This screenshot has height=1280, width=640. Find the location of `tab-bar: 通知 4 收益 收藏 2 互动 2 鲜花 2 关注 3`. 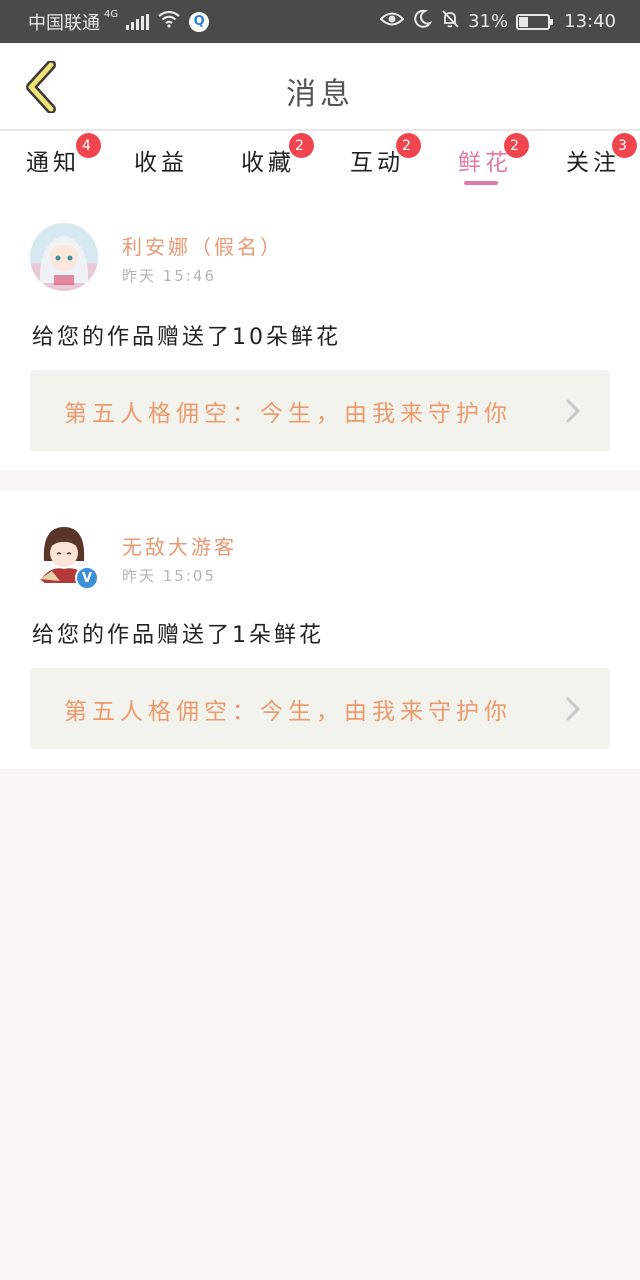

tab-bar: 通知 4 收益 收藏 2 互动 2 鲜花 2 关注 3 is located at coordinates (320, 160).